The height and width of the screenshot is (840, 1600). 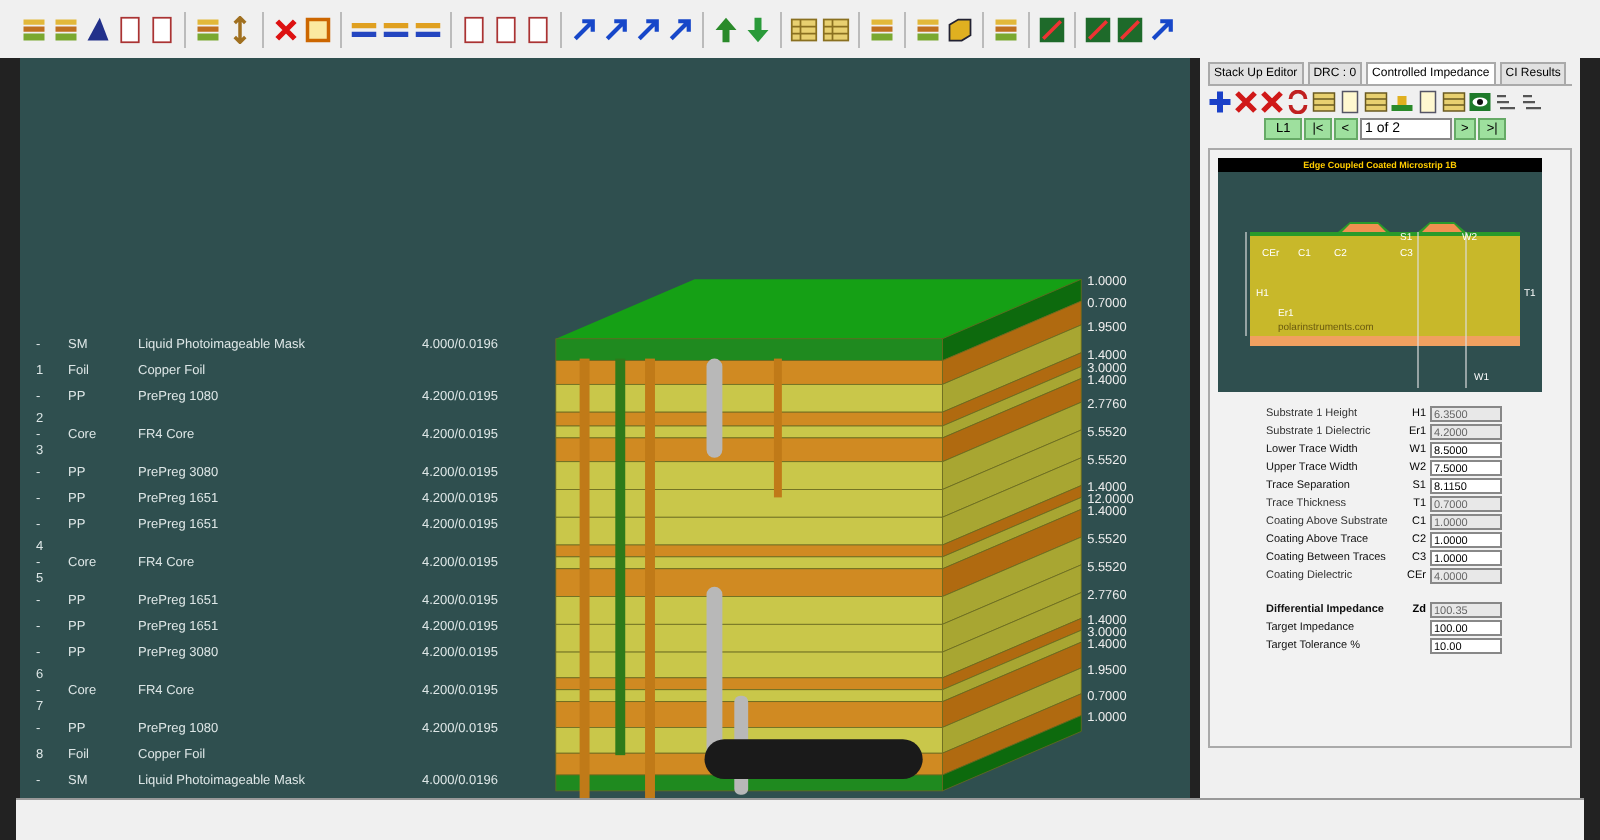 I want to click on close-icon, so click(x=286, y=29).